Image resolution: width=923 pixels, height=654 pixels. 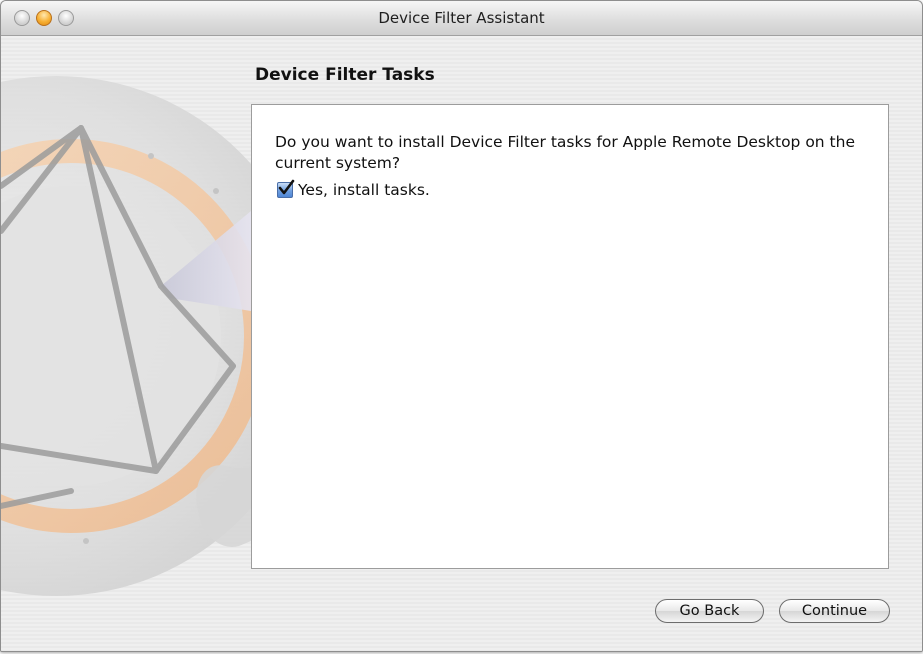 I want to click on install-tasks-label: Yes, install tasks., so click(x=364, y=190).